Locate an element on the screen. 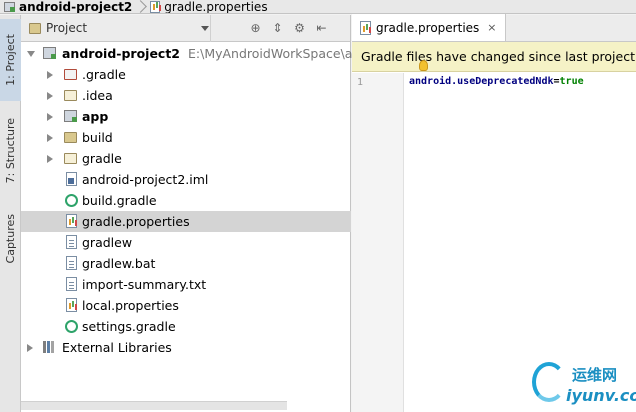  library-icon is located at coordinates (50, 347).